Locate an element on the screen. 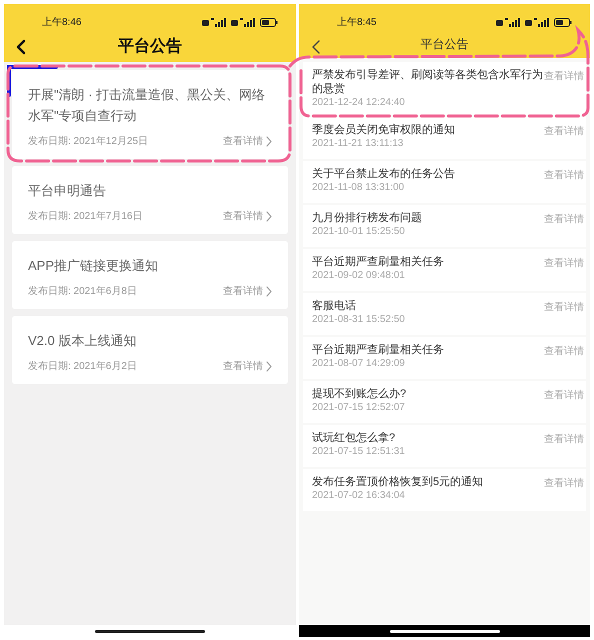 The width and height of the screenshot is (594, 640). notice-date: 发布日期: 2021年6月2日 is located at coordinates (82, 367).